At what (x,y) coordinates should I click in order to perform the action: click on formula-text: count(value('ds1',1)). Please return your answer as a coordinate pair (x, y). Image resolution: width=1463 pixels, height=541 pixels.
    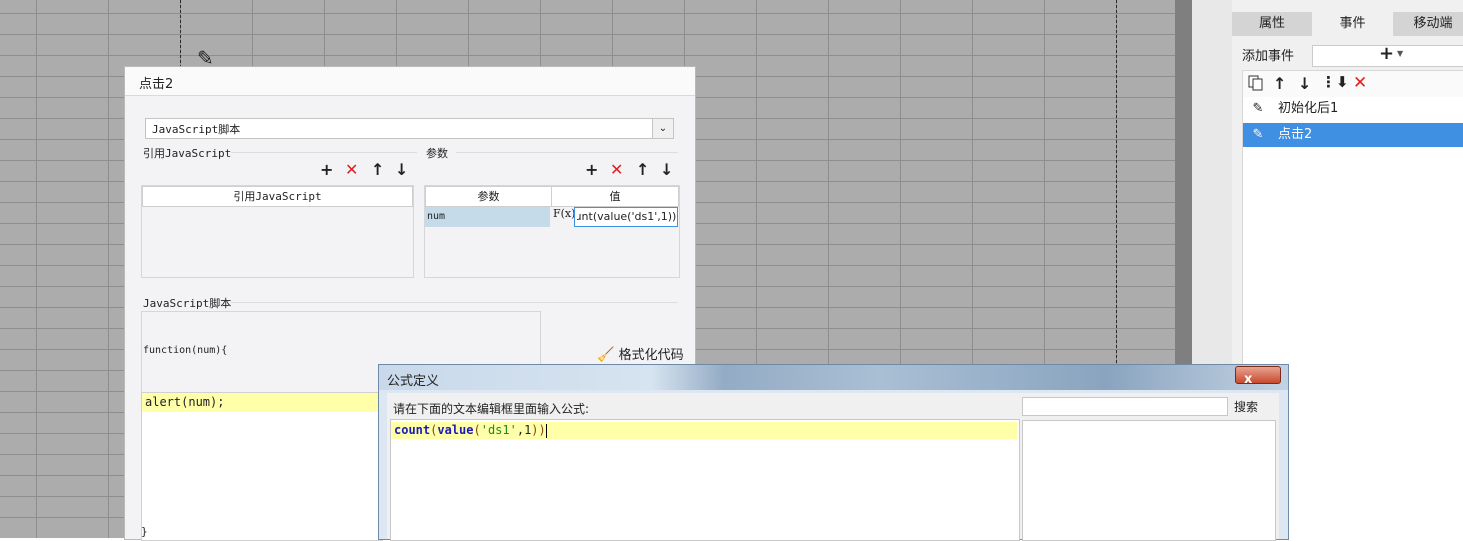
    Looking at the image, I should click on (470, 430).